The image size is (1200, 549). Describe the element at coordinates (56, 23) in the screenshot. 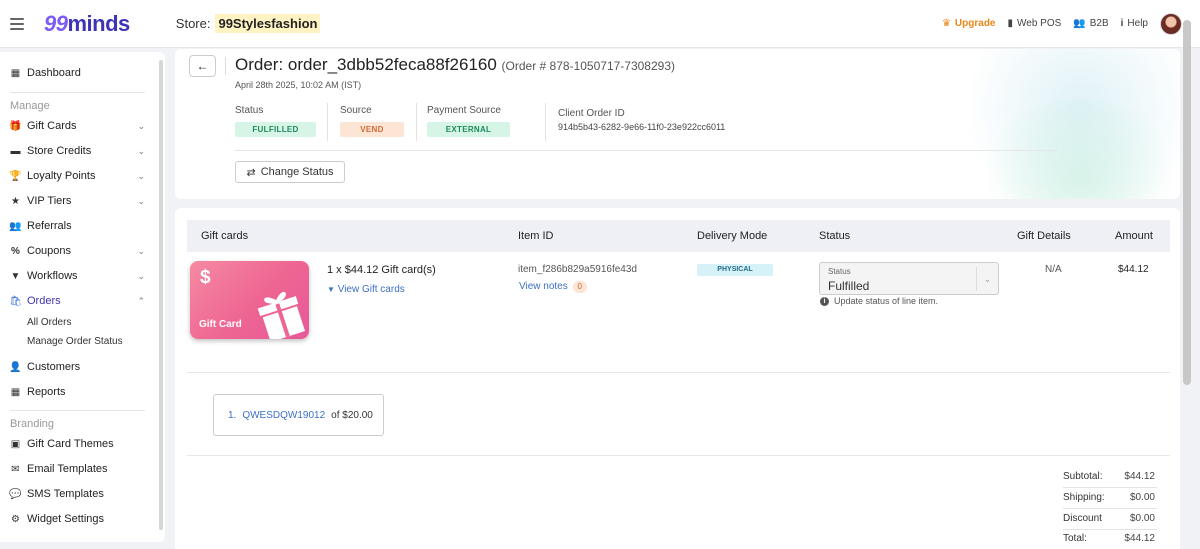

I see `logo-mark: 99` at that location.